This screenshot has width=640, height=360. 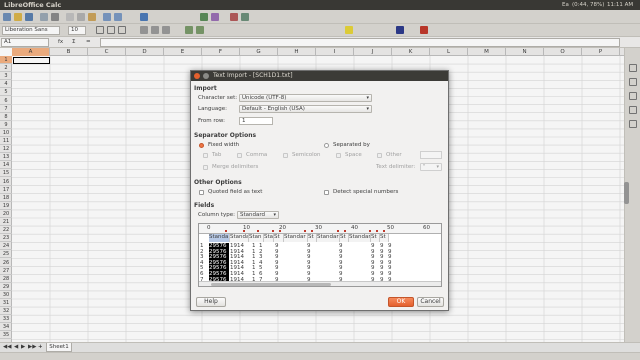 I want to click on preview-horizontal-scrollbar, so click(x=320, y=283).